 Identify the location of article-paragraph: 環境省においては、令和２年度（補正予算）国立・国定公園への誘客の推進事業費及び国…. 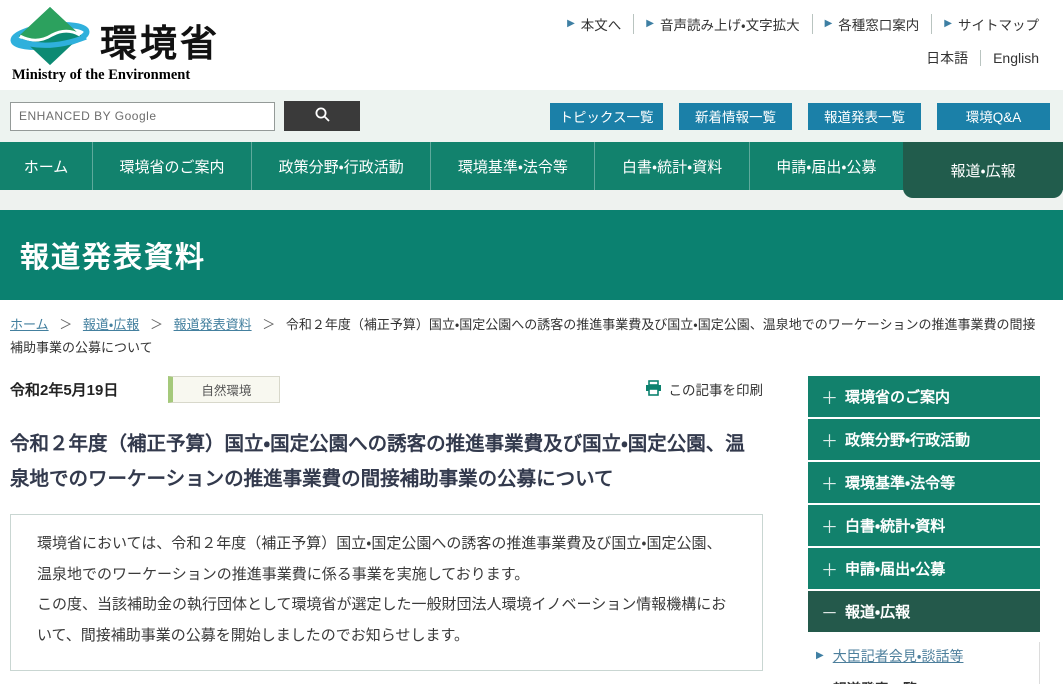
(379, 558).